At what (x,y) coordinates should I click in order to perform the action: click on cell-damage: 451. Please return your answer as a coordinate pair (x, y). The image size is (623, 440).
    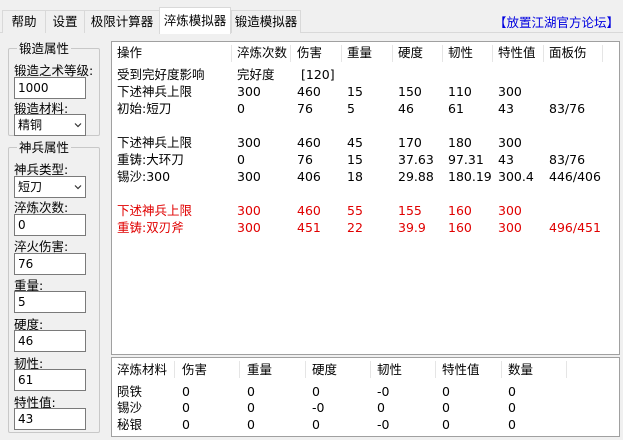
    Looking at the image, I should click on (309, 227).